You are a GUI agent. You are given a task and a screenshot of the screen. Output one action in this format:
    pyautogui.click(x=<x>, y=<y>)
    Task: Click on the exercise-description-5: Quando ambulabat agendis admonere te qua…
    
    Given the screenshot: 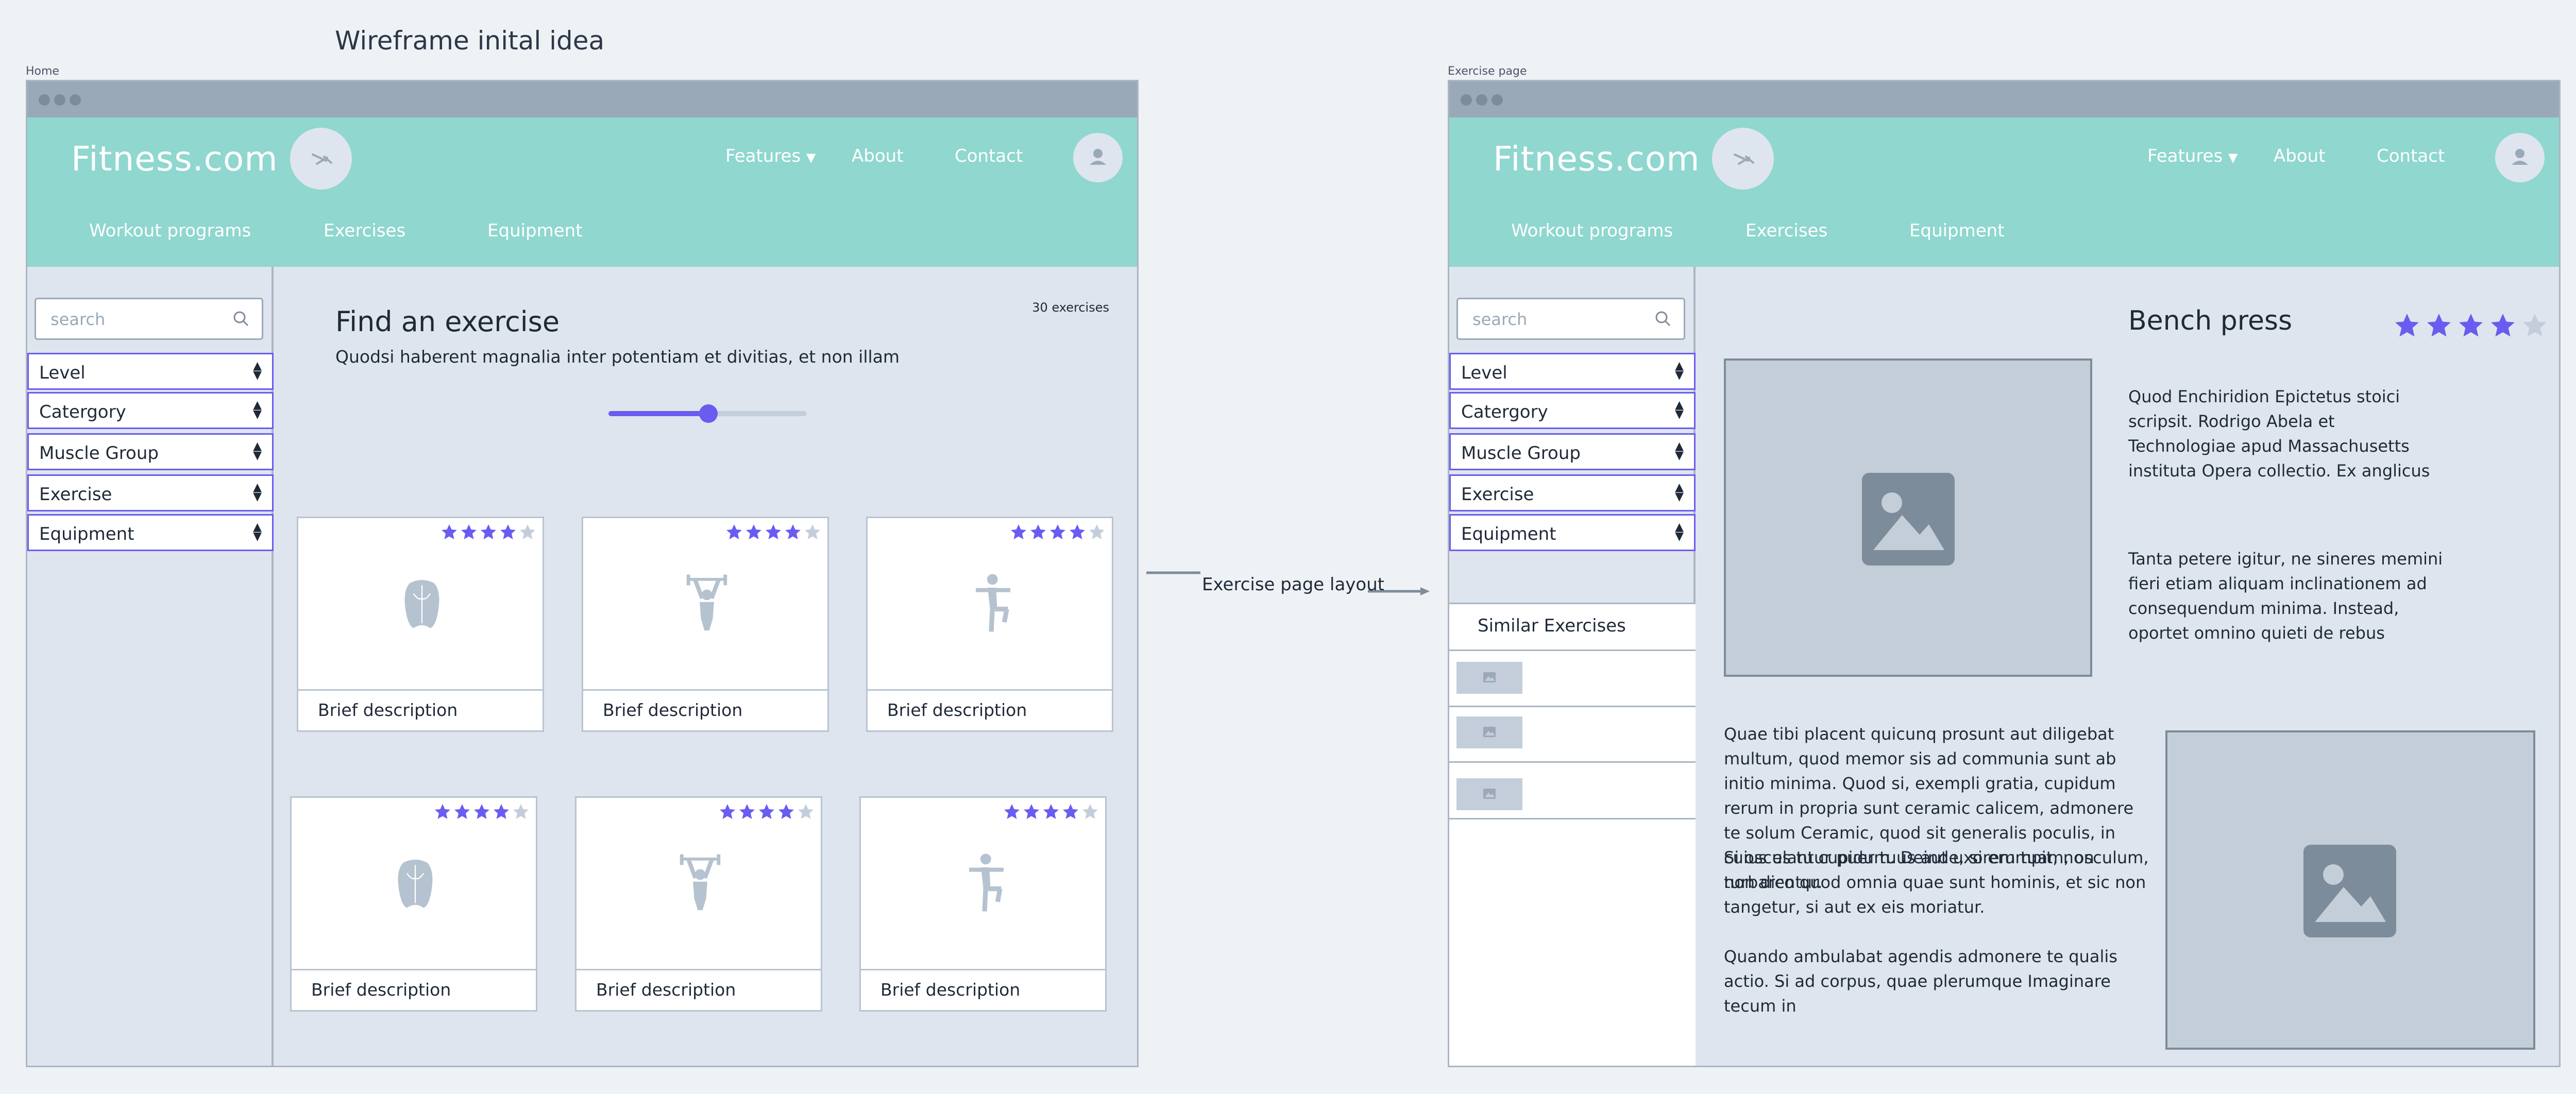 What is the action you would take?
    pyautogui.click(x=1920, y=982)
    